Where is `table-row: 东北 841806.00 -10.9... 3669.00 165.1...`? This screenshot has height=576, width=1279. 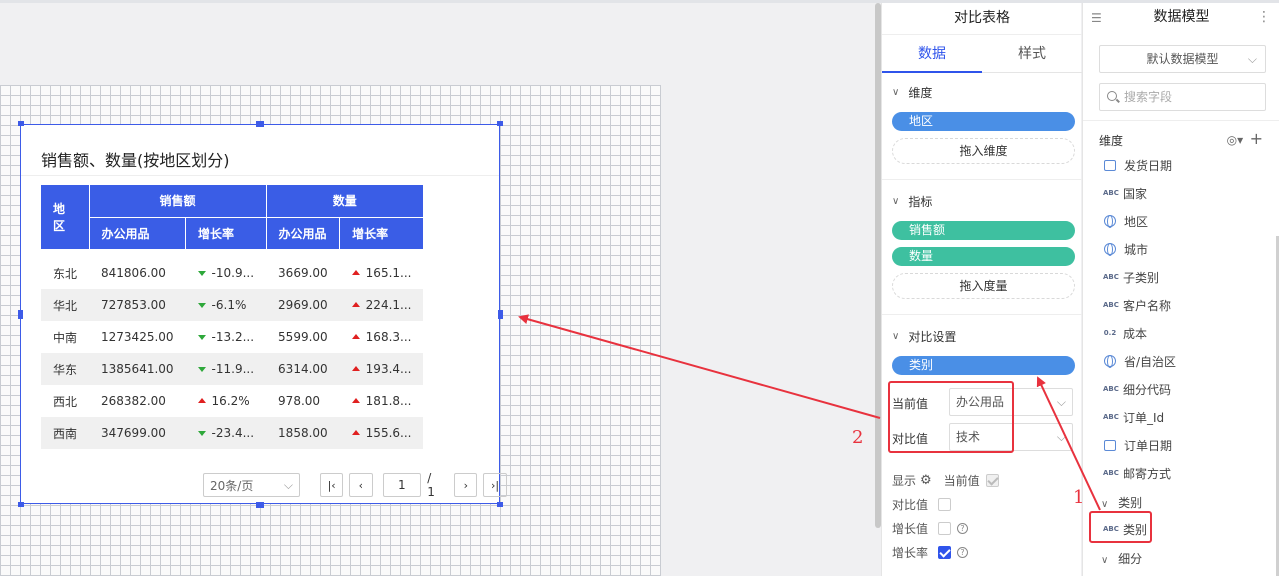 table-row: 东北 841806.00 -10.9... 3669.00 165.1... is located at coordinates (232, 273).